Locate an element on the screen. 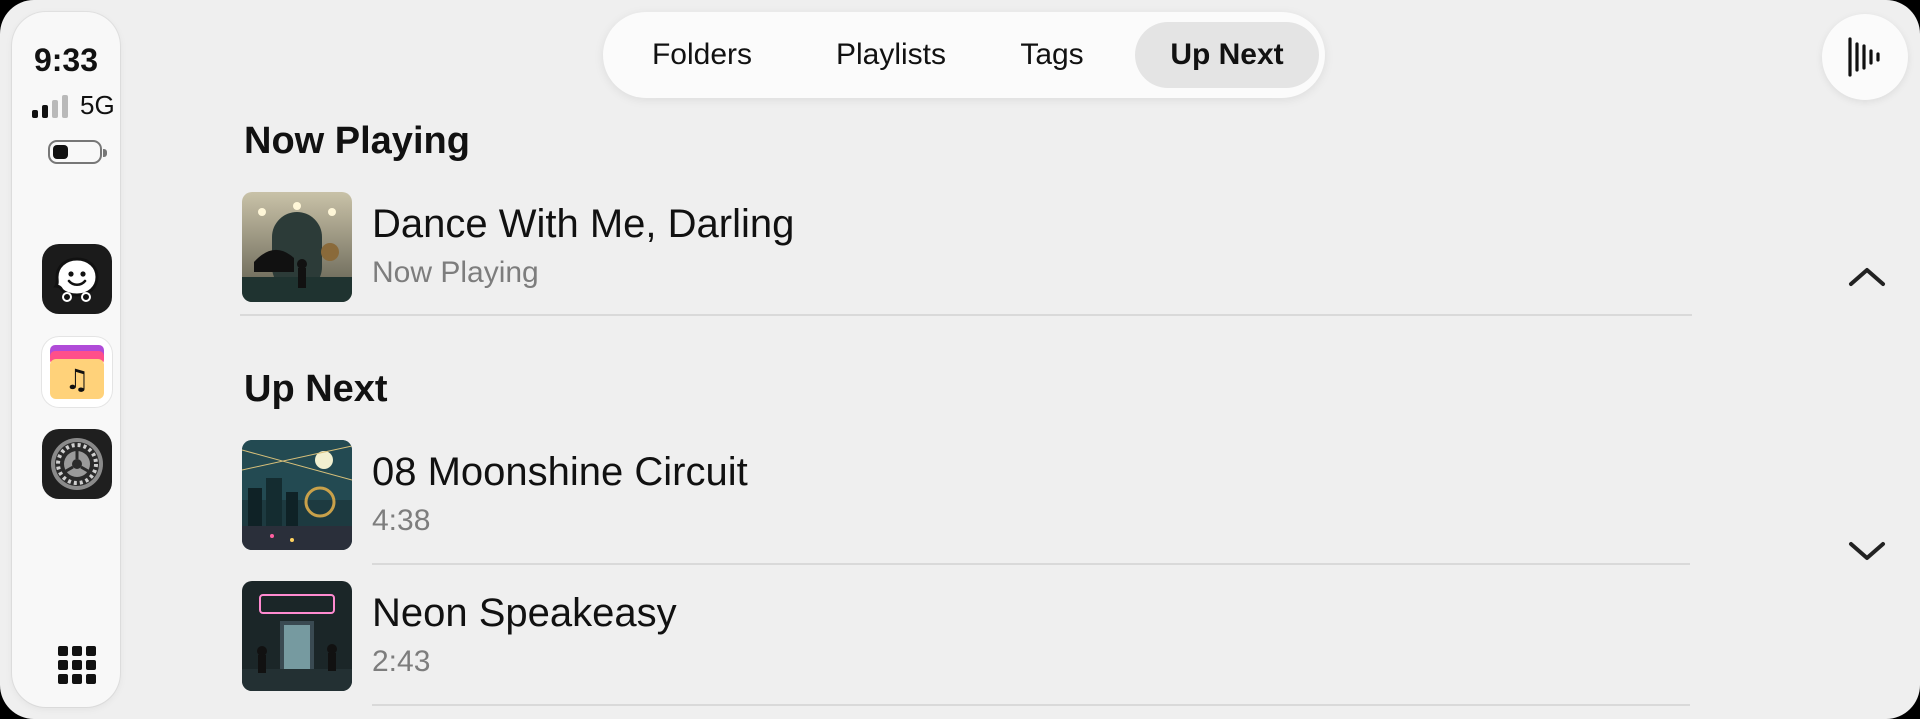 The width and height of the screenshot is (1920, 719). queue-row: Neon Speakeasy 2:43 is located at coordinates (967, 637).